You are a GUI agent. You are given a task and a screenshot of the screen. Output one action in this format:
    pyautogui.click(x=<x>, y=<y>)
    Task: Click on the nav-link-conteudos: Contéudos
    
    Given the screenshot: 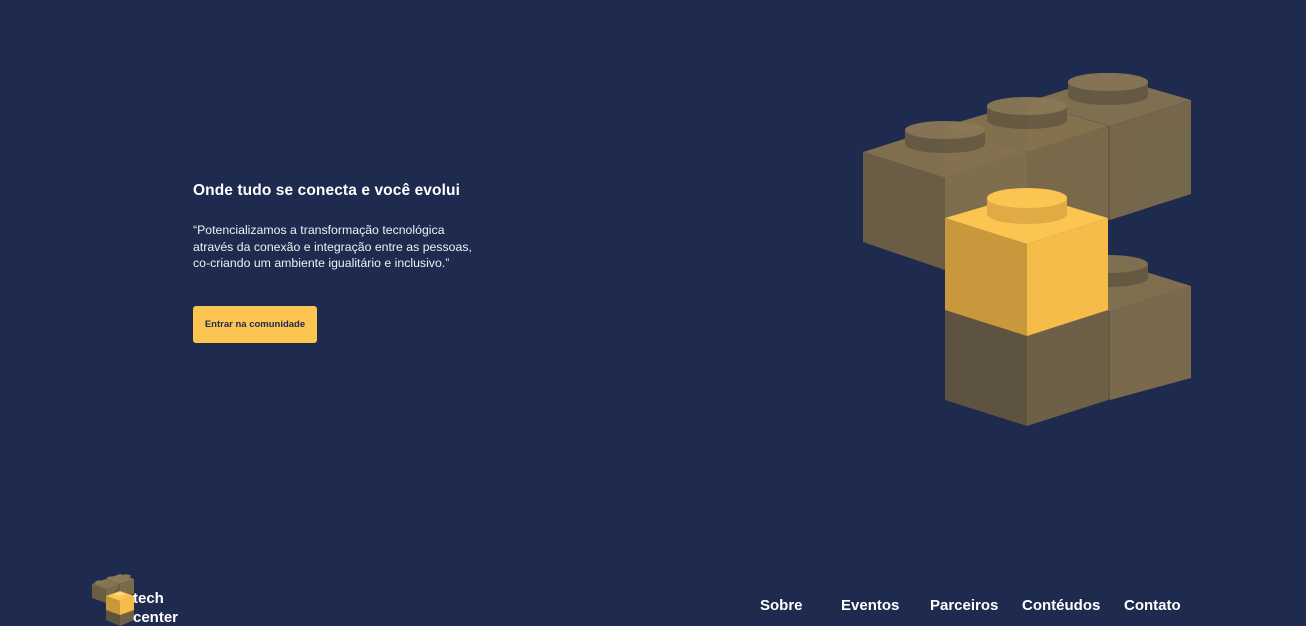 What is the action you would take?
    pyautogui.click(x=1061, y=606)
    